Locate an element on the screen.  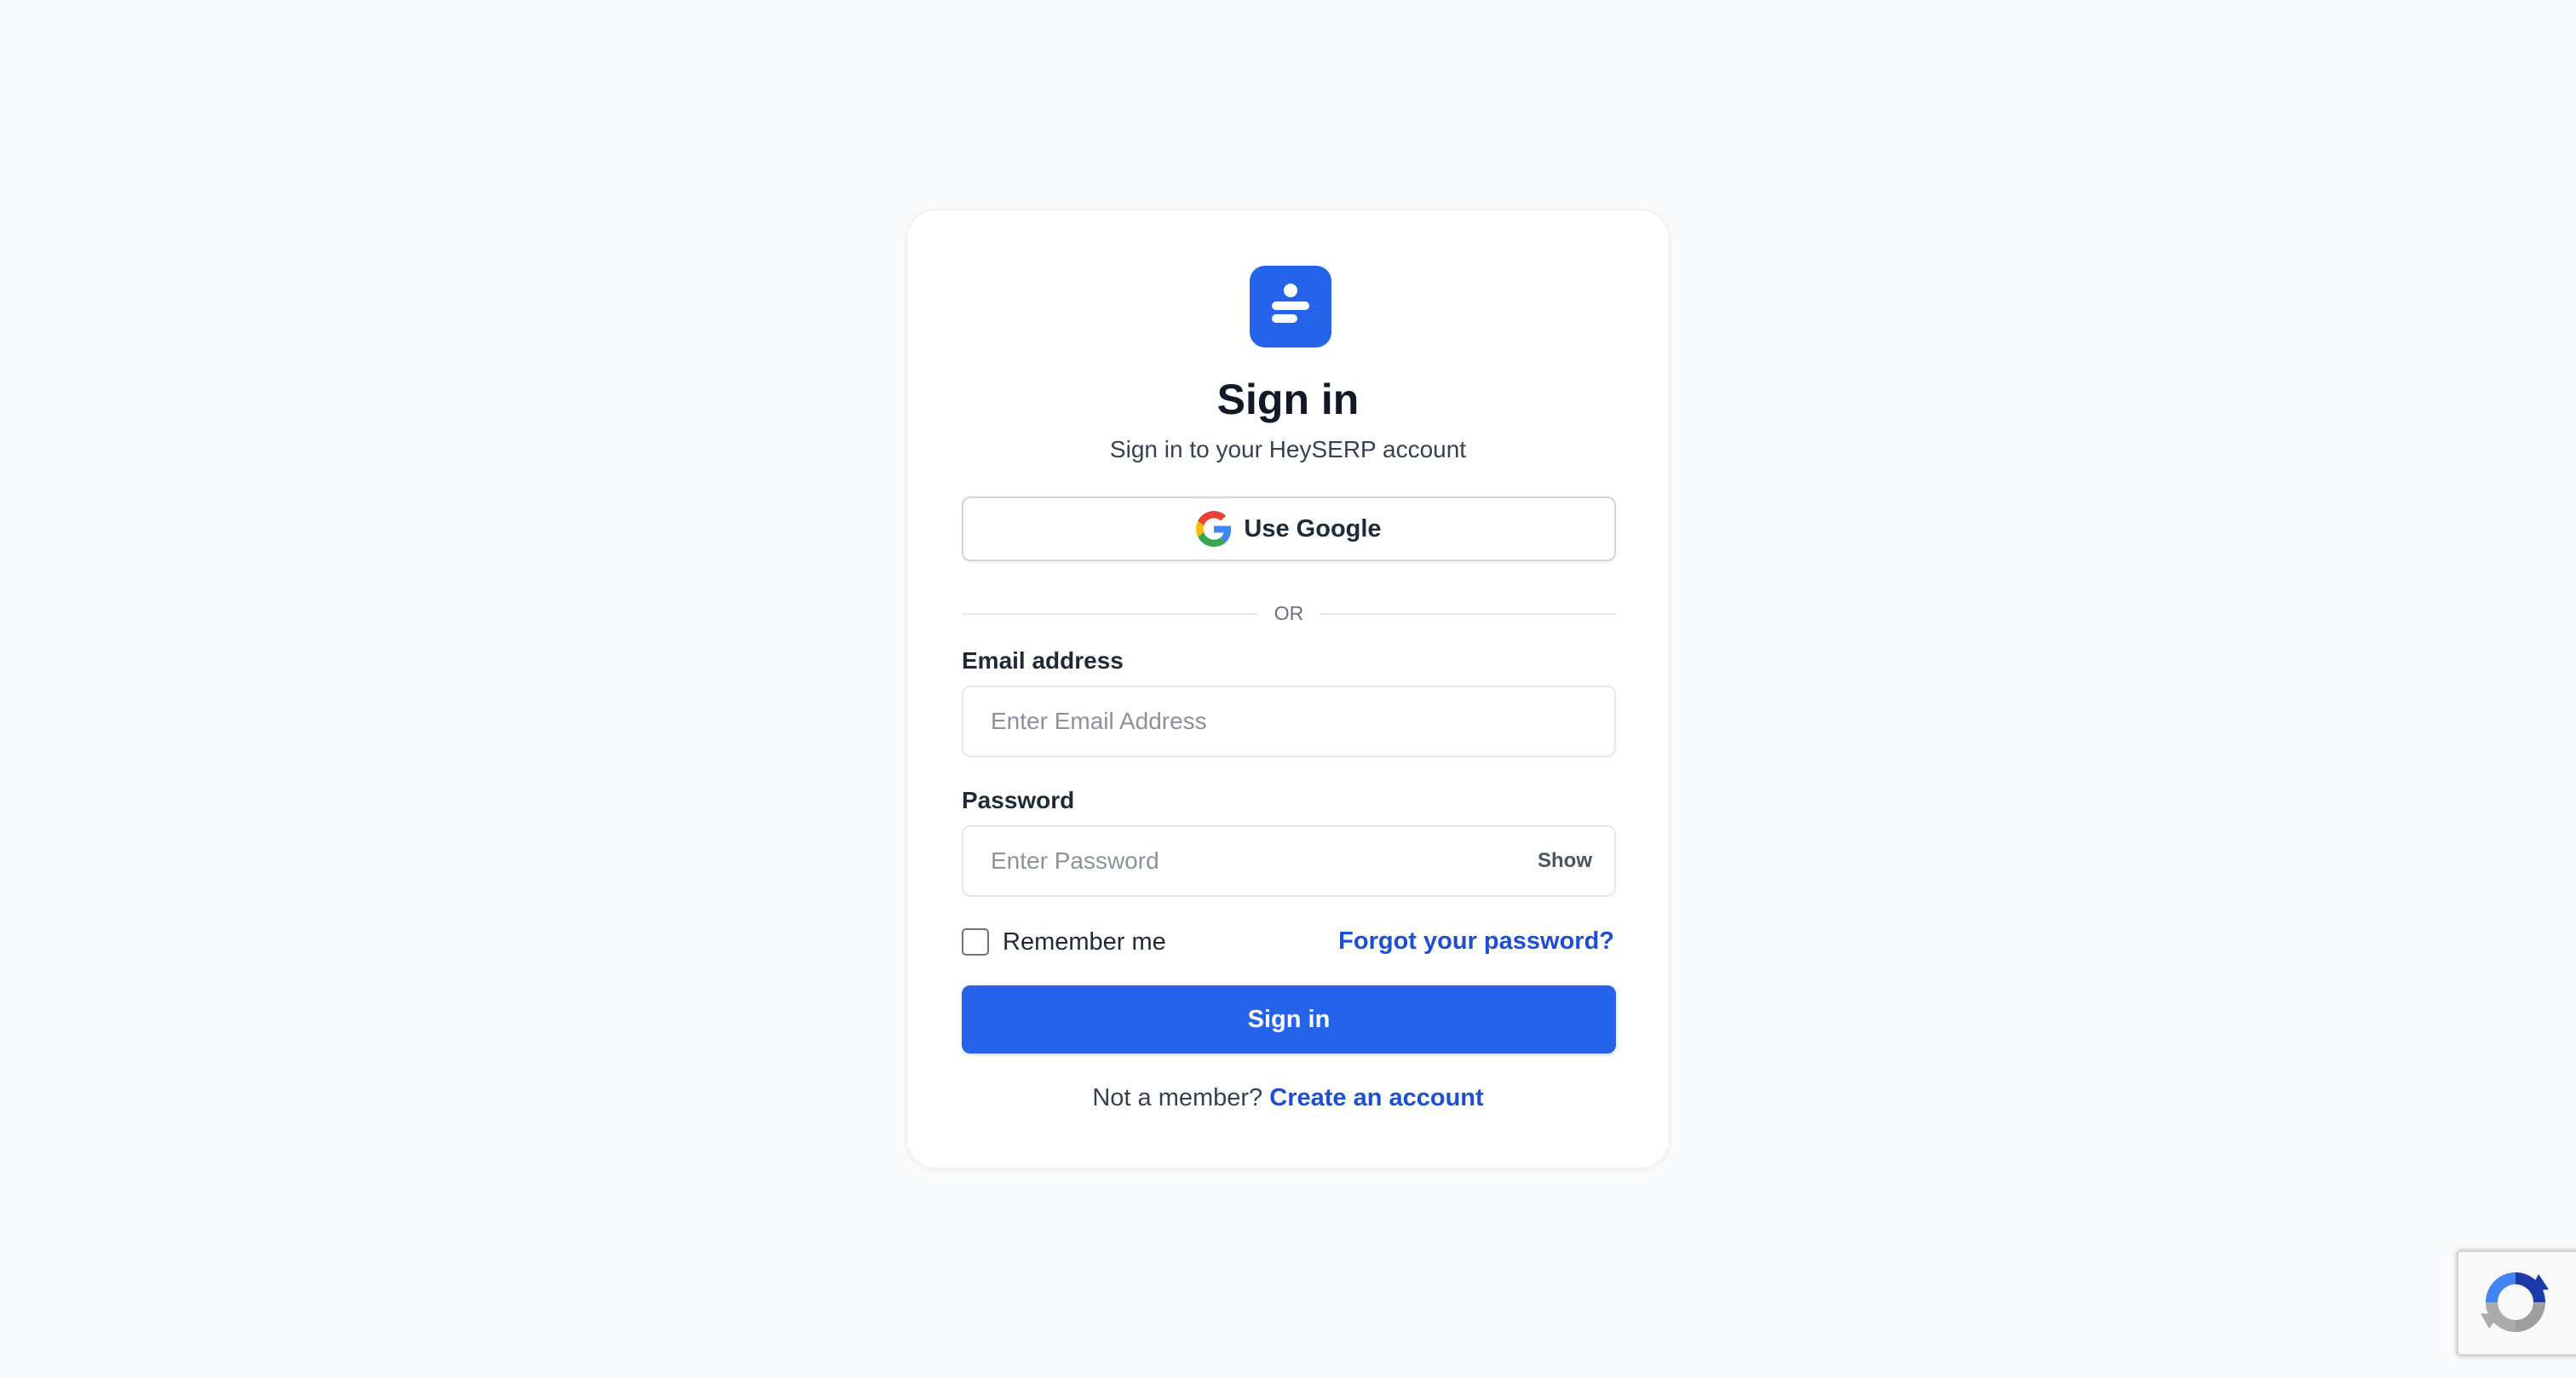
signup-prompt: Not a member? Create an account is located at coordinates (1288, 1097).